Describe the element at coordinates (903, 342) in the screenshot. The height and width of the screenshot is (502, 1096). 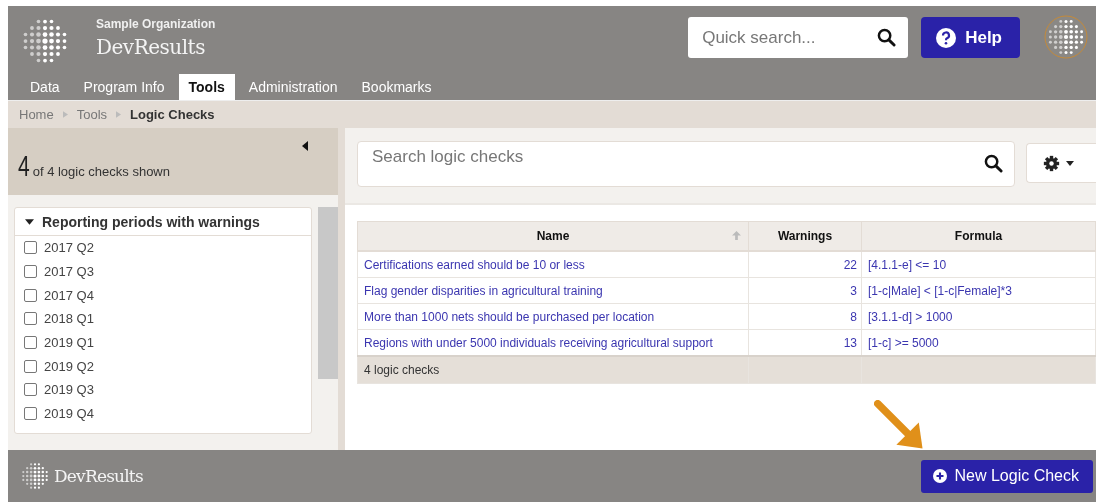
I see `formula-link: [1-c] >= 5000` at that location.